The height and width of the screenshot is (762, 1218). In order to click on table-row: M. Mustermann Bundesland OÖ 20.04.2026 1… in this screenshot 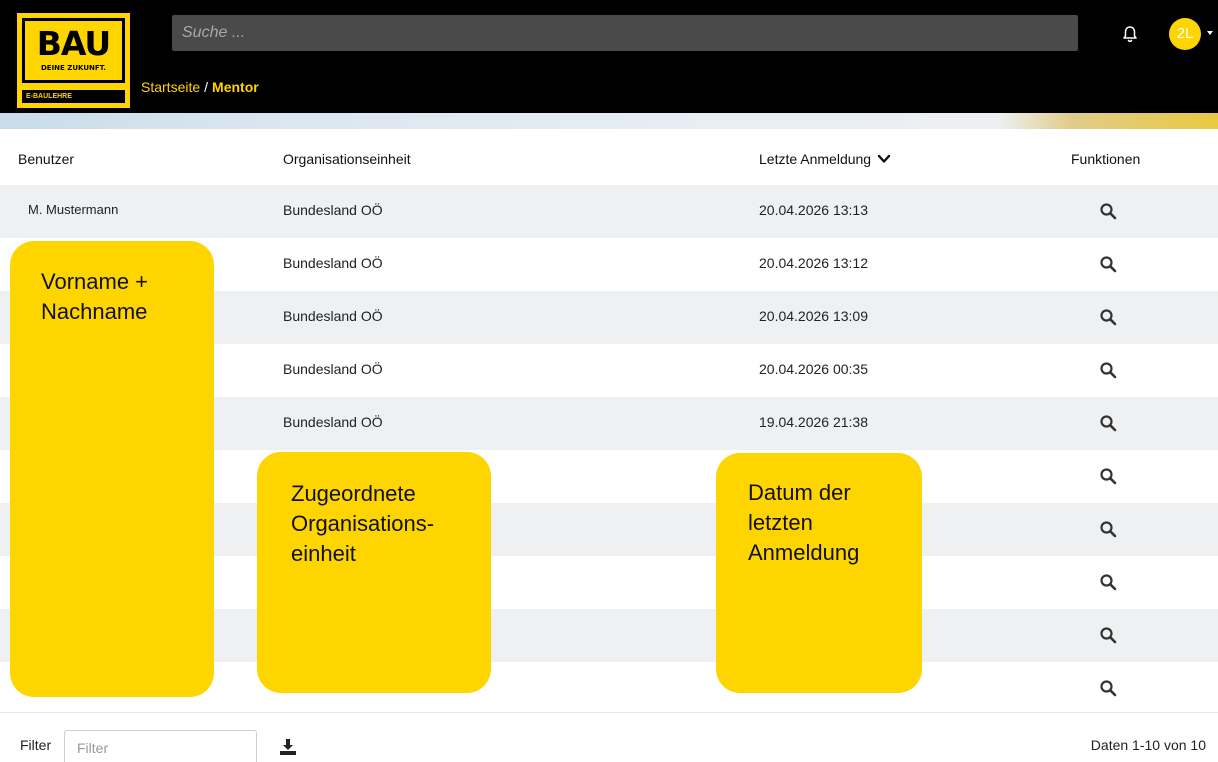, I will do `click(609, 211)`.